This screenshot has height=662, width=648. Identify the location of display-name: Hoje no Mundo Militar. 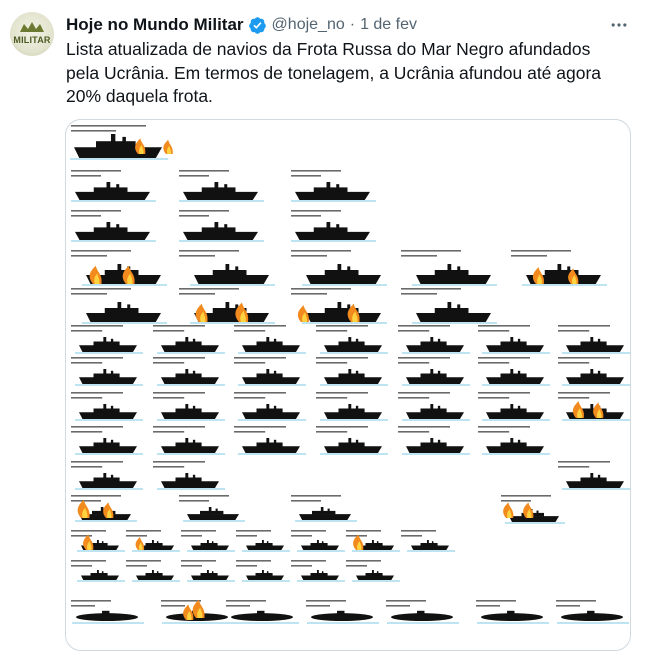
(155, 25).